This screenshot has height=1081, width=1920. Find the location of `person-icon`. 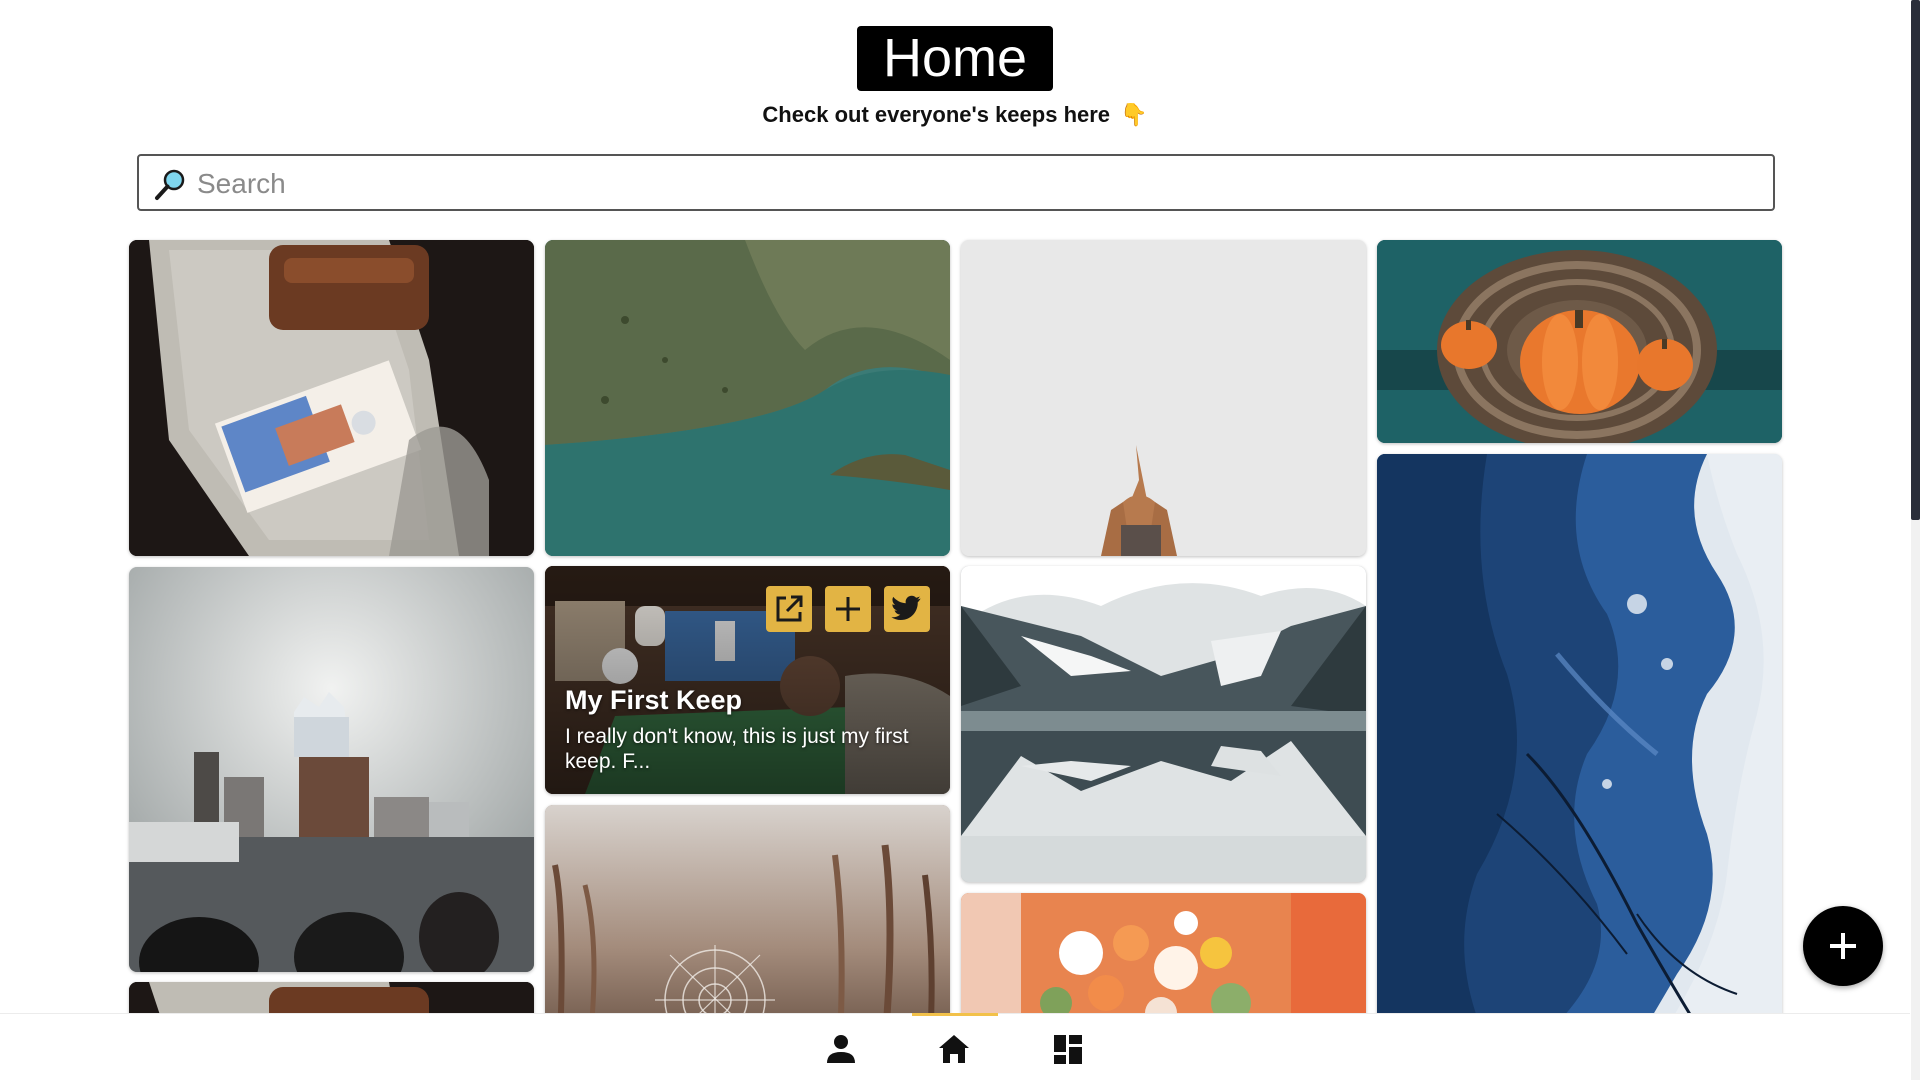

person-icon is located at coordinates (841, 1049).